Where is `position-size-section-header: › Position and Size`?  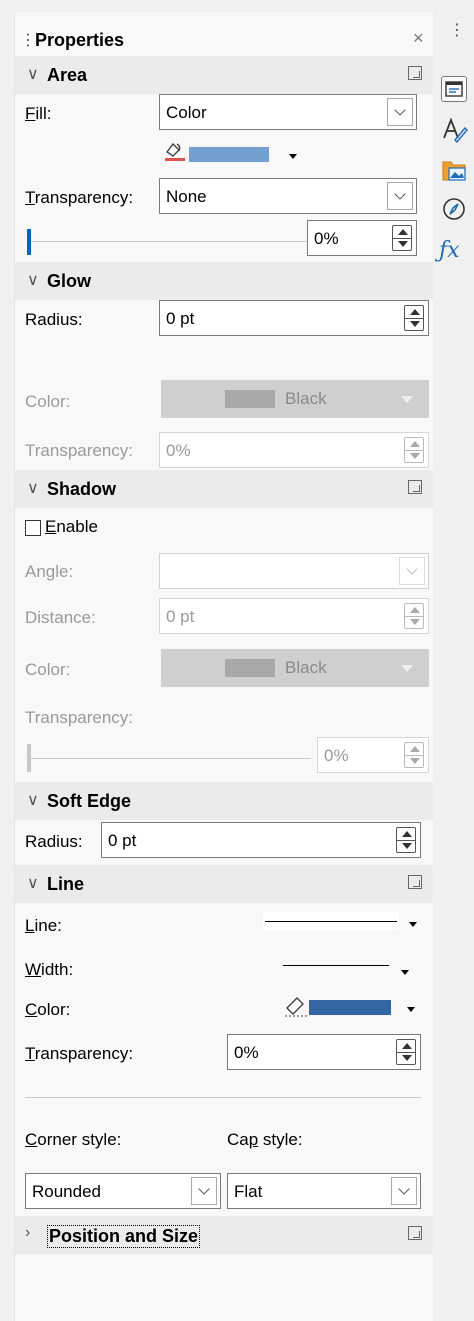
position-size-section-header: › Position and Size is located at coordinates (224, 1235).